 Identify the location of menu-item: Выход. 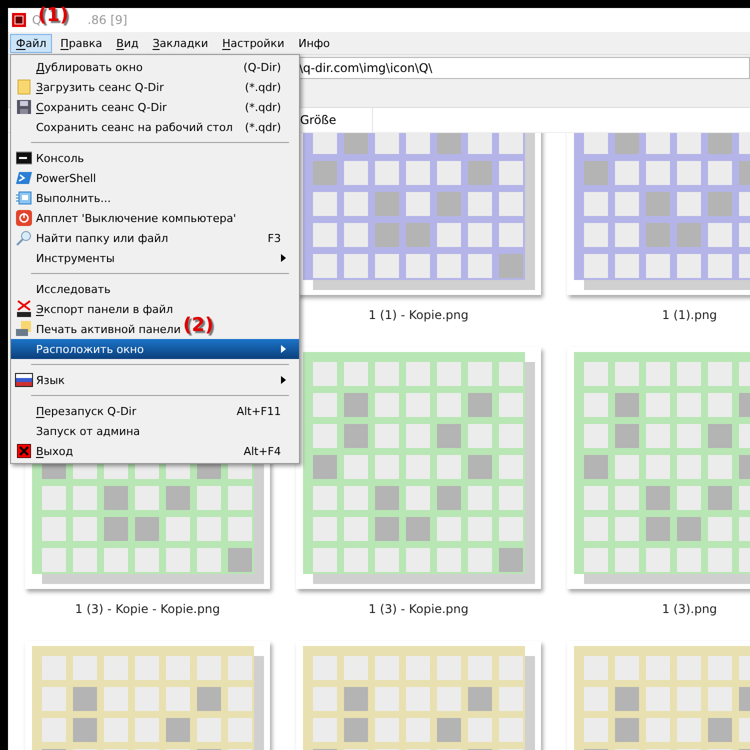
(55, 451).